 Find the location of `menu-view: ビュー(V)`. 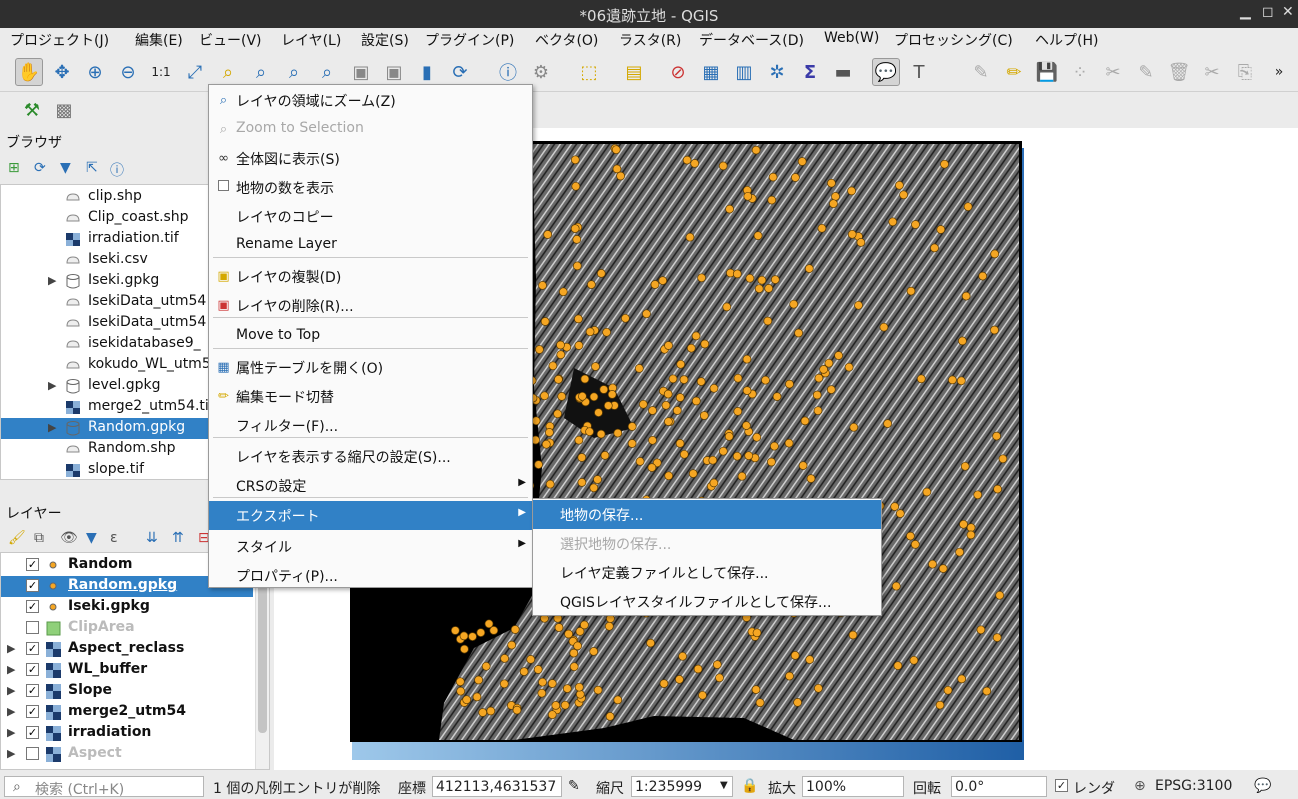

menu-view: ビュー(V) is located at coordinates (230, 40).